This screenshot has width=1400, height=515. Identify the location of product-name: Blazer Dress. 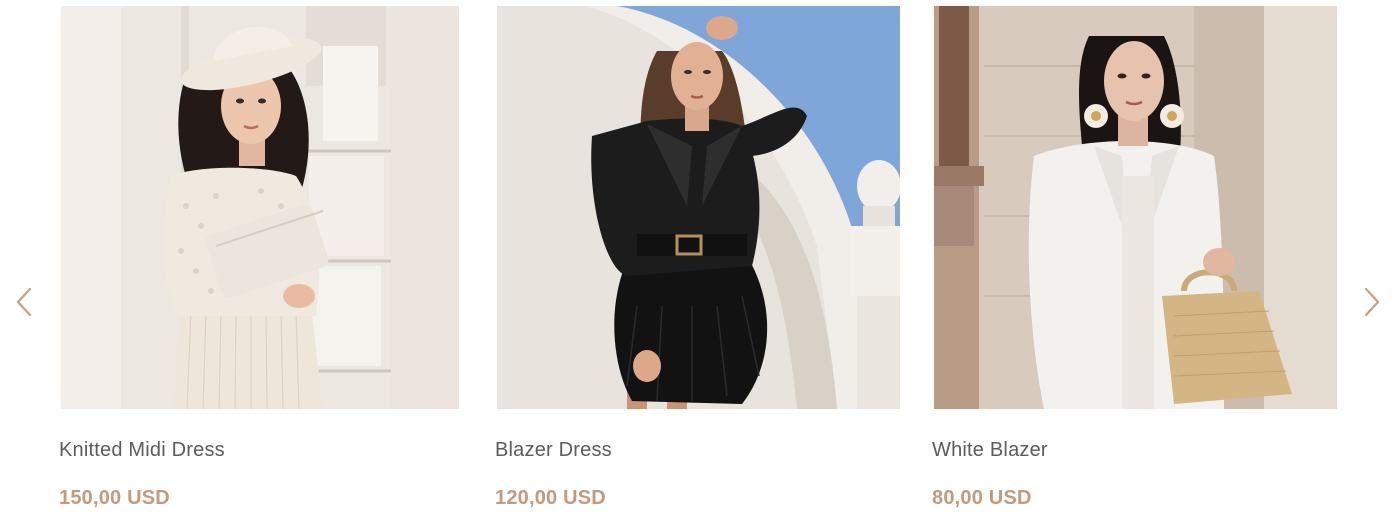
(553, 450).